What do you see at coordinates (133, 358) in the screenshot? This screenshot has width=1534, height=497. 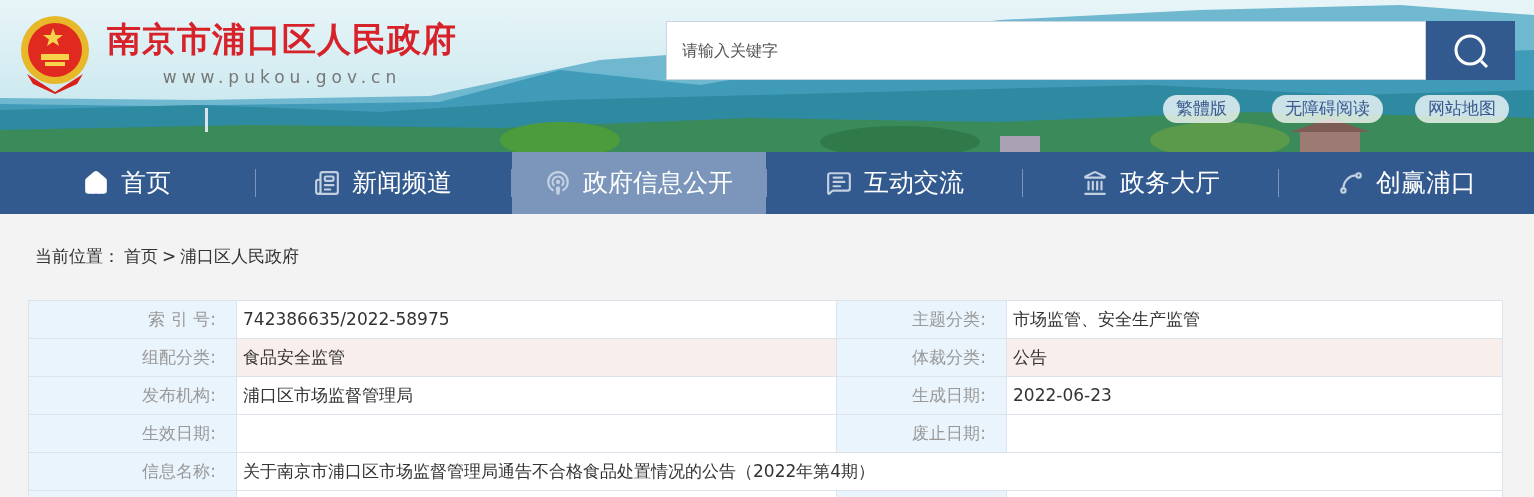 I see `field-label: 组配分类:` at bounding box center [133, 358].